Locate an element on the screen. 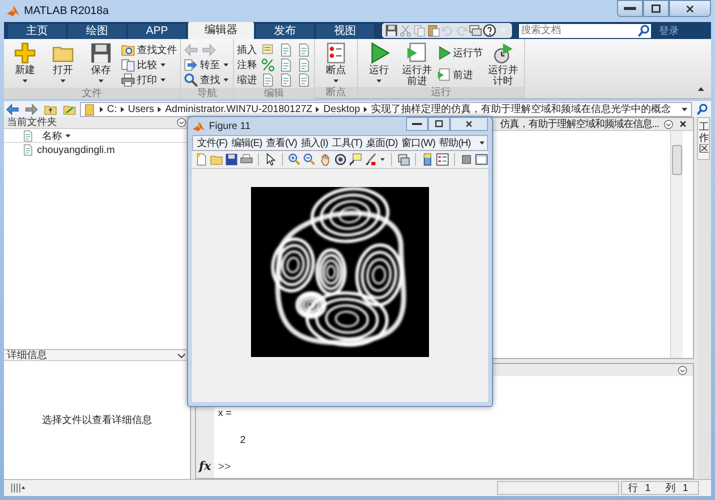  group-label: 断点 is located at coordinates (336, 92).